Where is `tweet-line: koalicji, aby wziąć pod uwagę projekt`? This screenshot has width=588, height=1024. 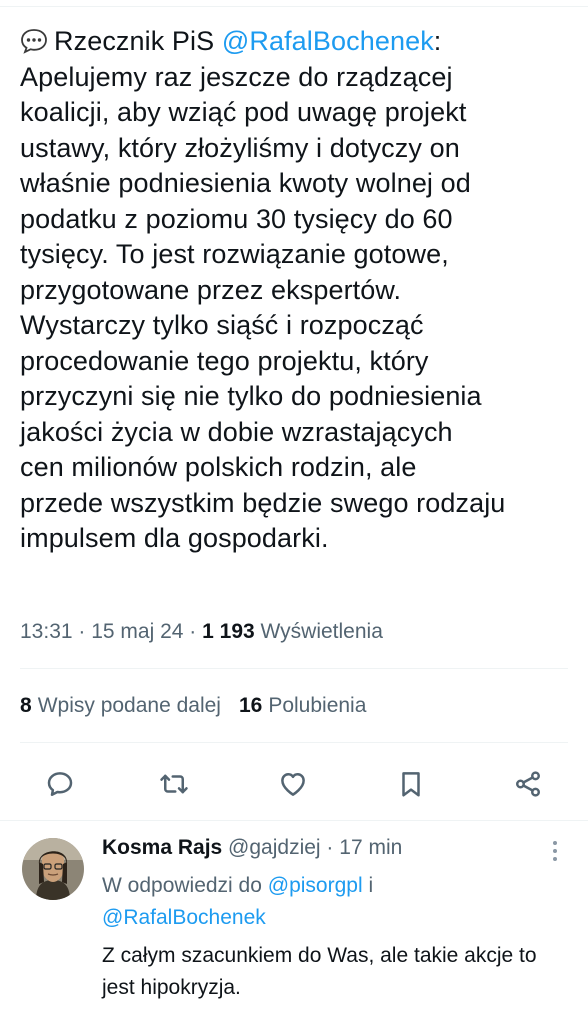
tweet-line: koalicji, aby wziąć pod uwagę projekt is located at coordinates (243, 112).